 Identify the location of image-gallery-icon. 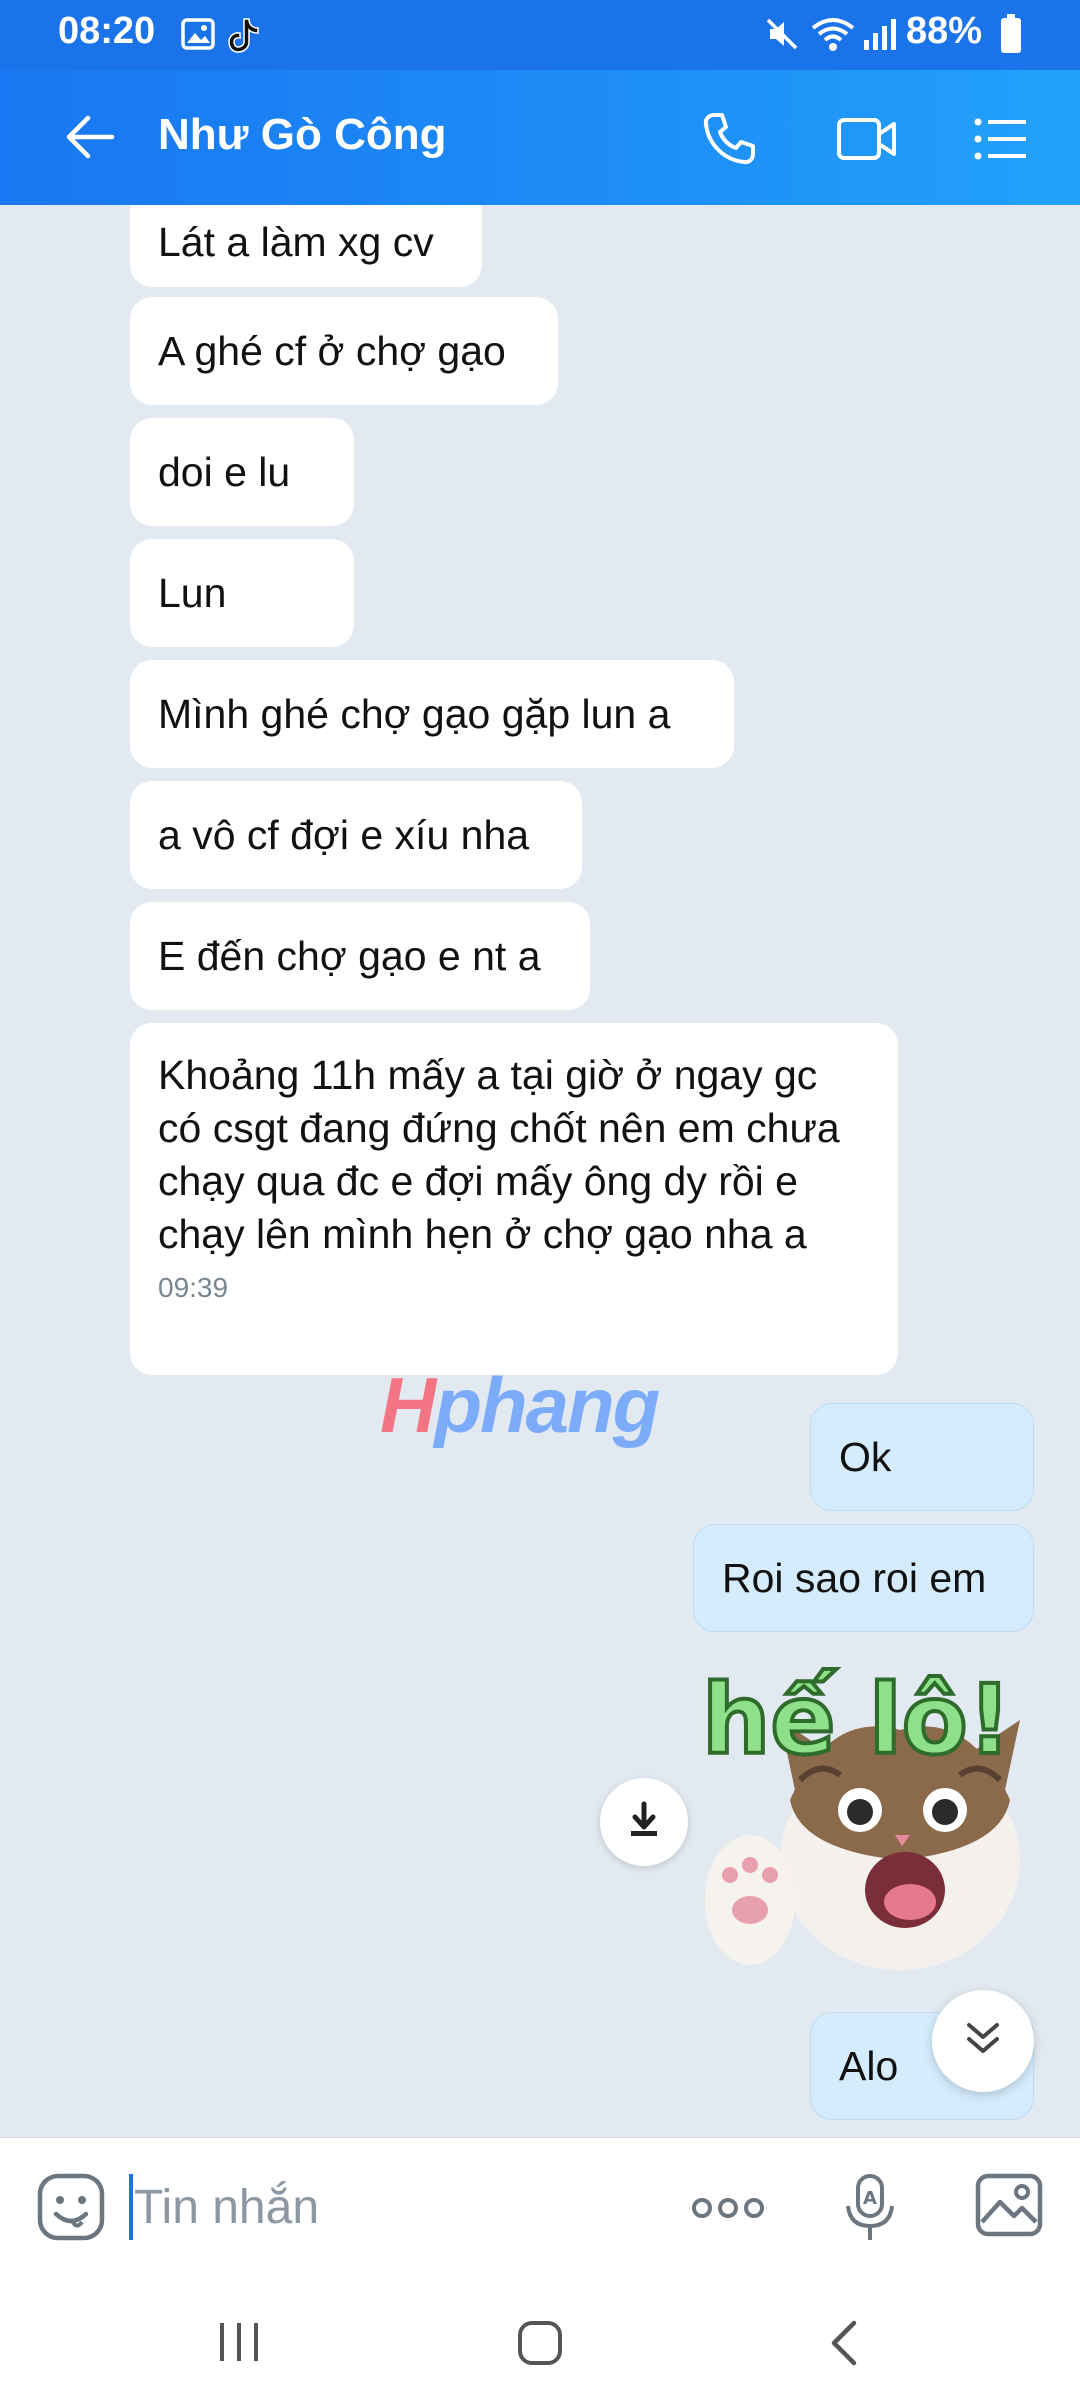
(1009, 2207).